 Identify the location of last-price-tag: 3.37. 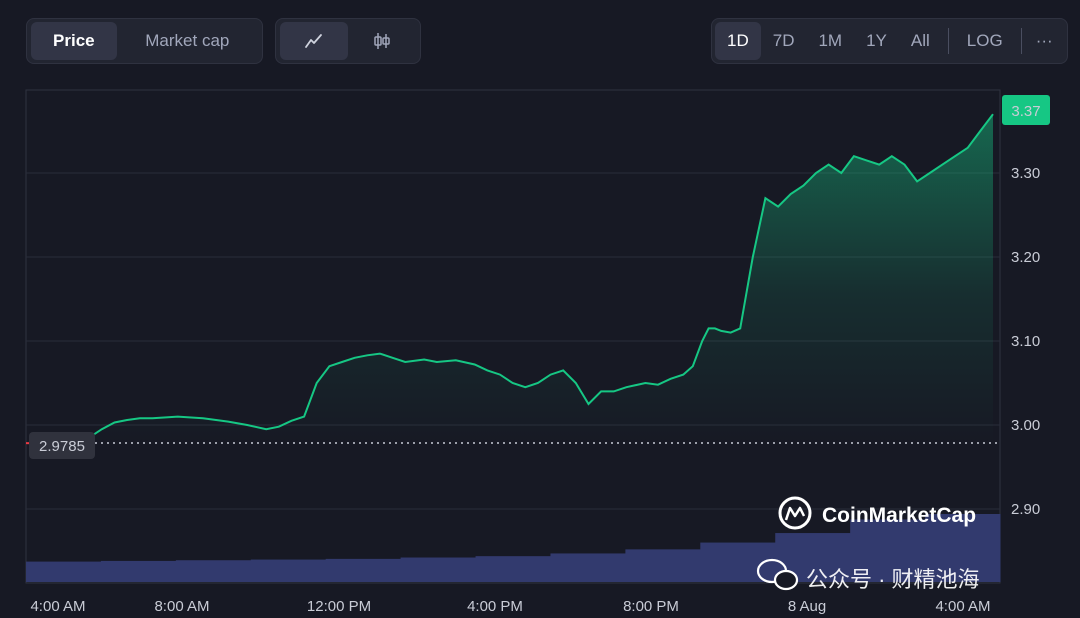
(1026, 110).